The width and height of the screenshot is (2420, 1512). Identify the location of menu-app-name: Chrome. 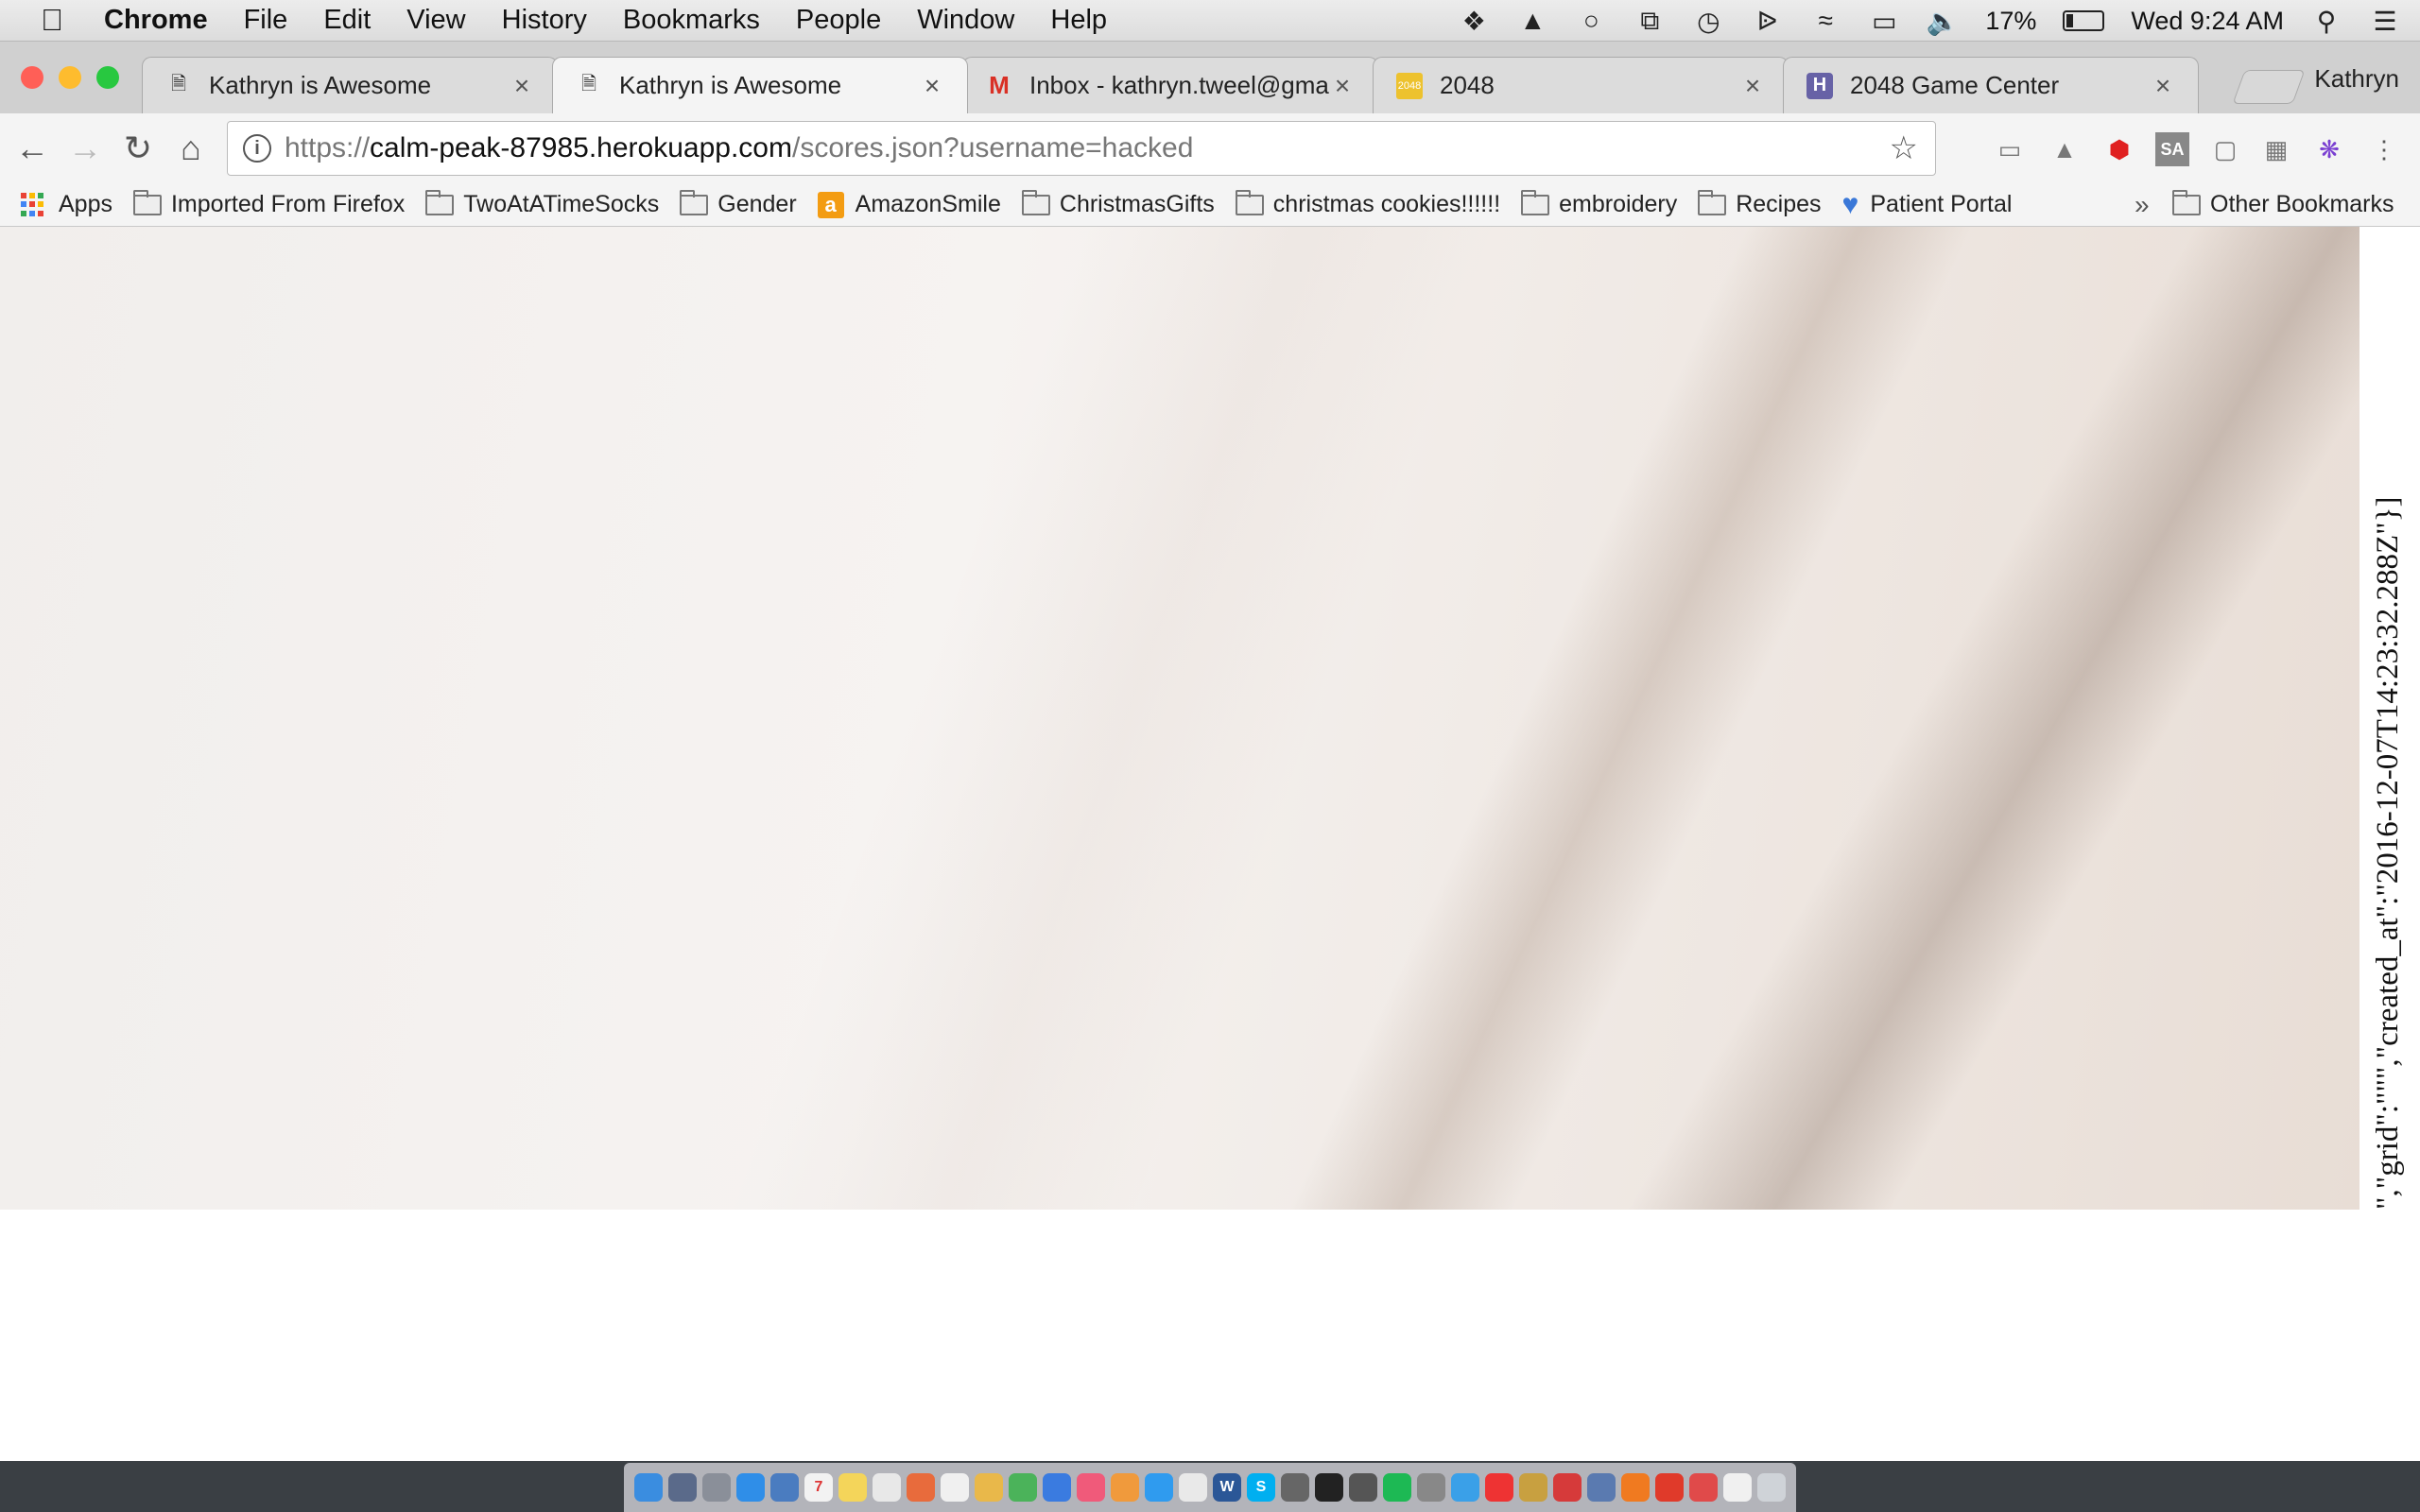
(156, 20).